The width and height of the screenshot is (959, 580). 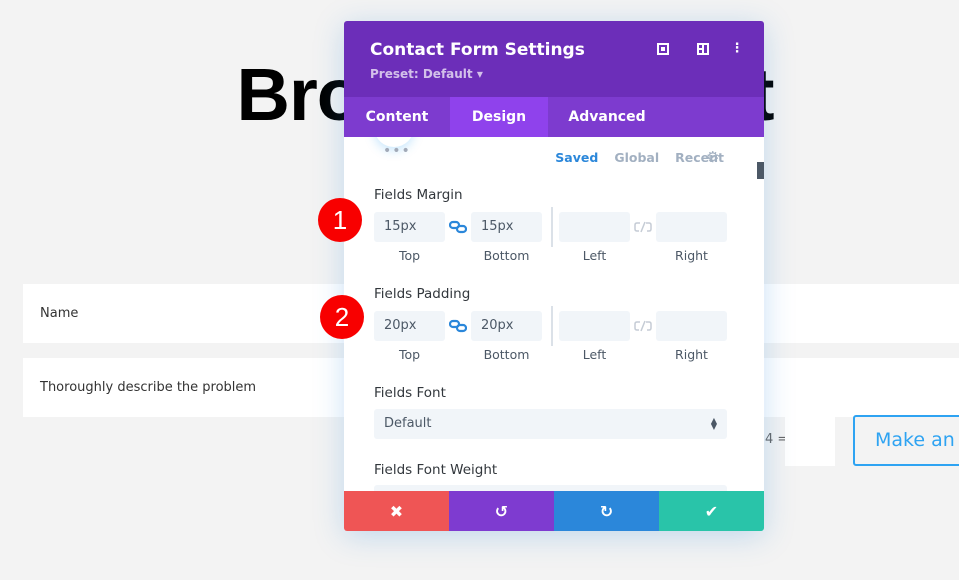 I want to click on check-icon: ✔, so click(x=711, y=511).